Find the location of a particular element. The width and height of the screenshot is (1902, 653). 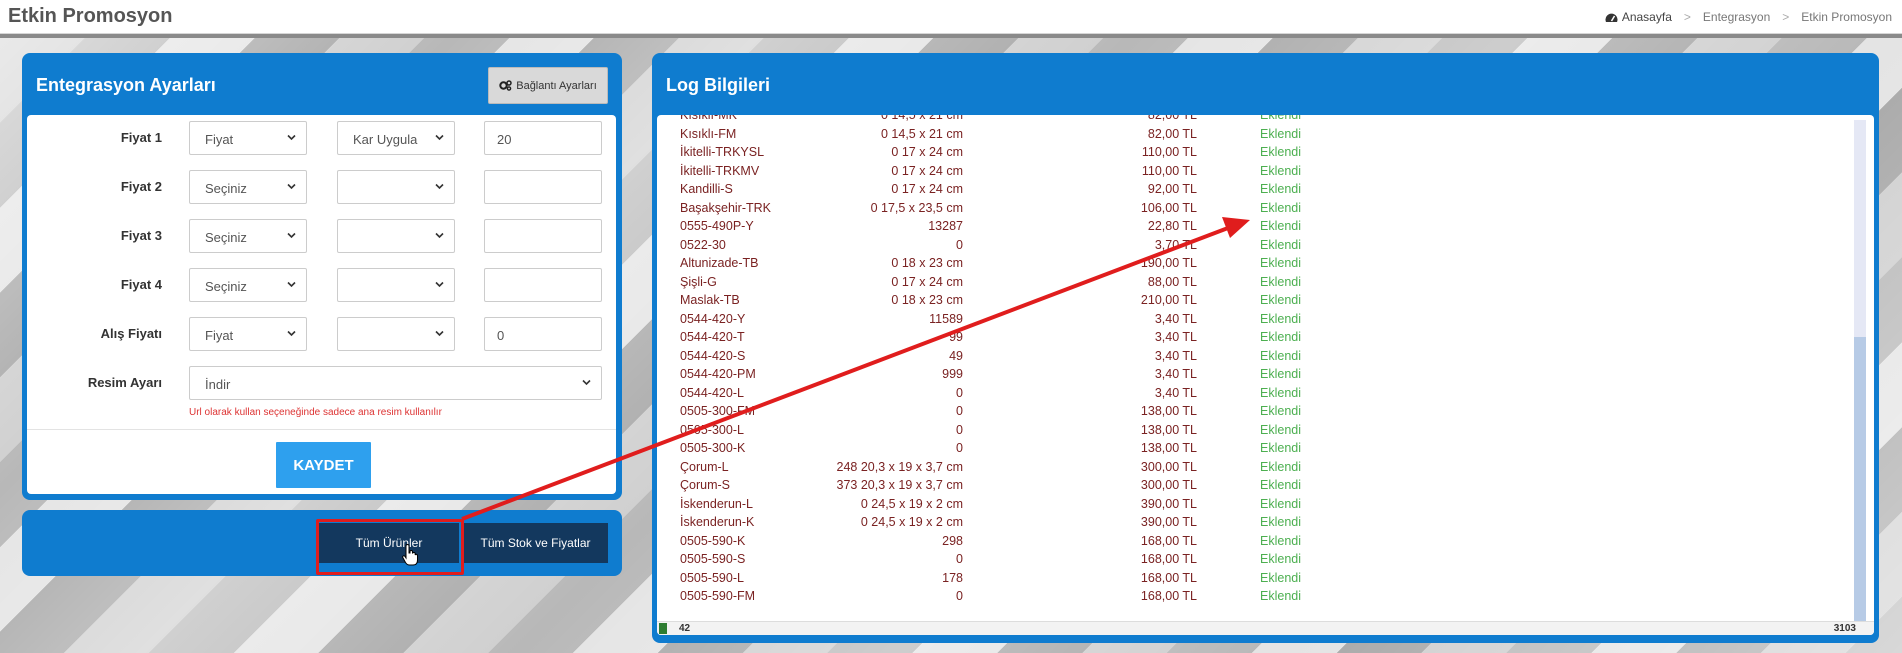

divider is located at coordinates (321, 429).